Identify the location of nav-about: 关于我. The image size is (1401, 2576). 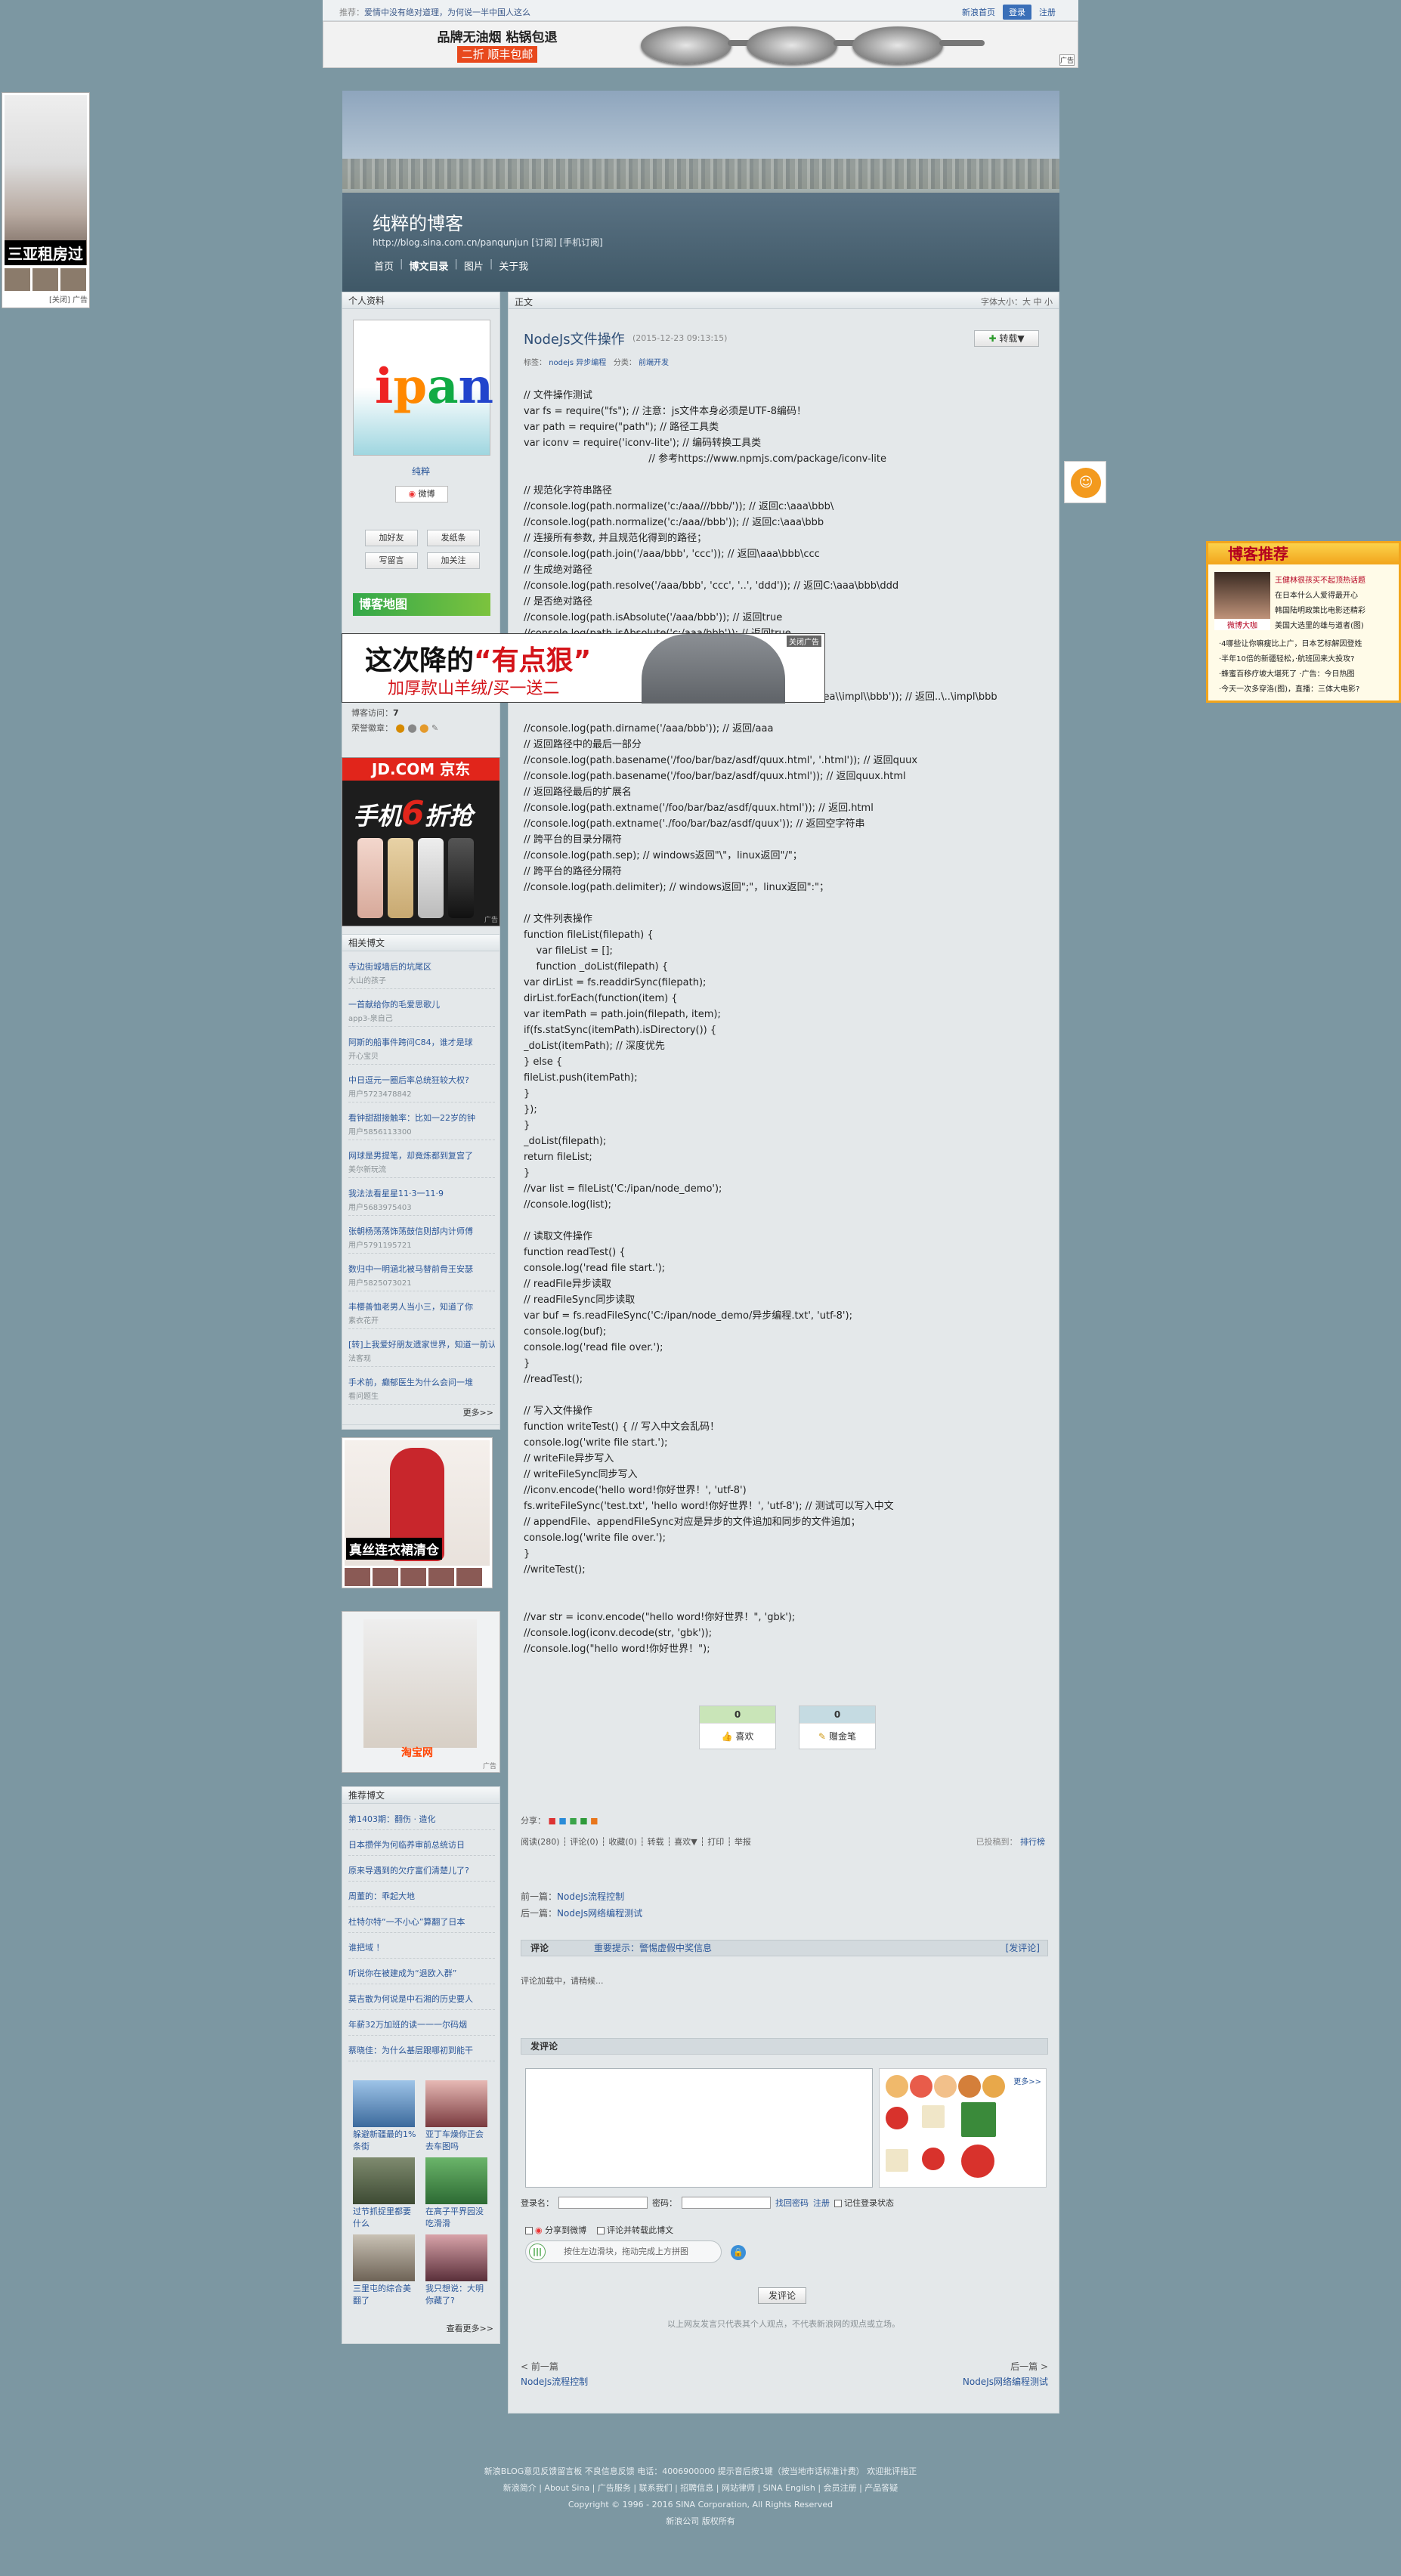
(513, 265).